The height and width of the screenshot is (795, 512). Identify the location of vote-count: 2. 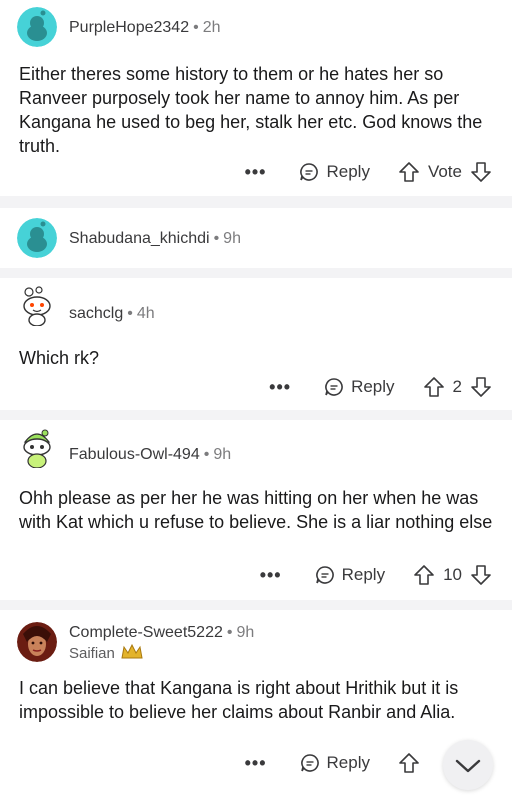
(457, 386).